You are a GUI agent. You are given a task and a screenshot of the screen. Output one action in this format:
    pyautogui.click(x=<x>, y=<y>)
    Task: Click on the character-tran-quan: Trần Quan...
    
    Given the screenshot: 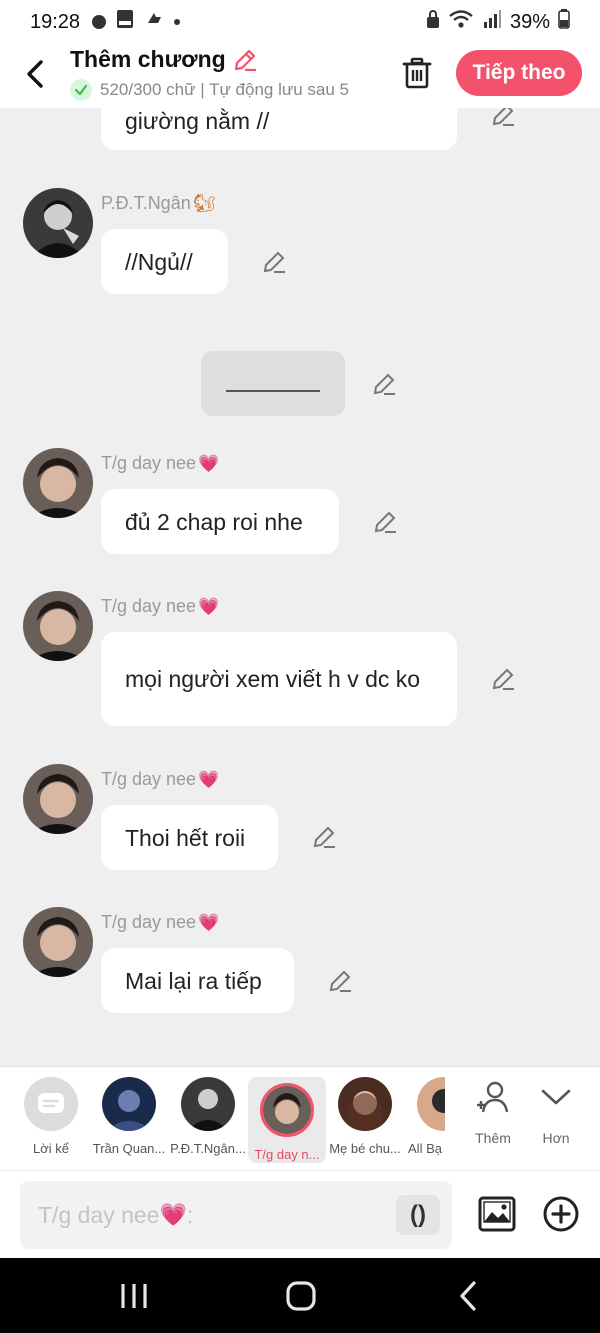 What is the action you would take?
    pyautogui.click(x=129, y=1116)
    